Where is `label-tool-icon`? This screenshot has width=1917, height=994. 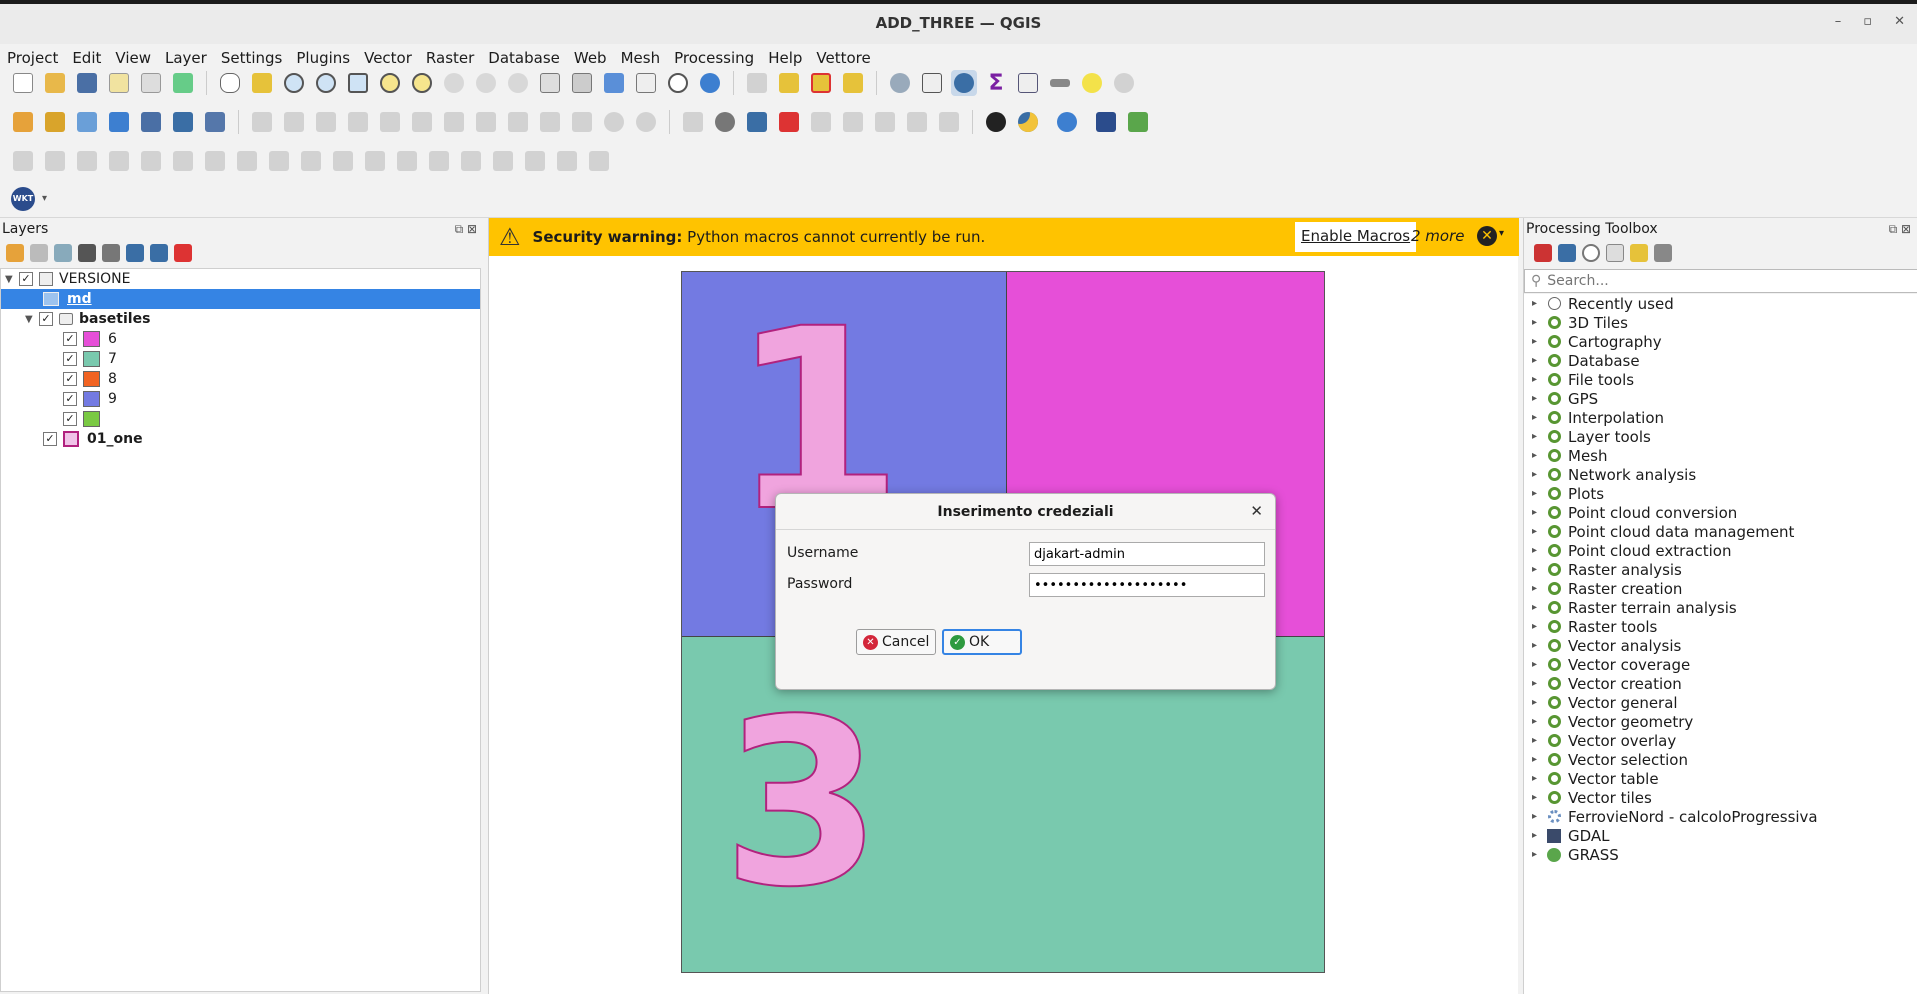 label-tool-icon is located at coordinates (693, 122).